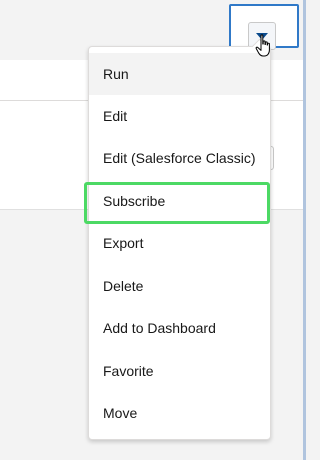 Image resolution: width=320 pixels, height=460 pixels. I want to click on hand-pointer-icon, so click(262, 45).